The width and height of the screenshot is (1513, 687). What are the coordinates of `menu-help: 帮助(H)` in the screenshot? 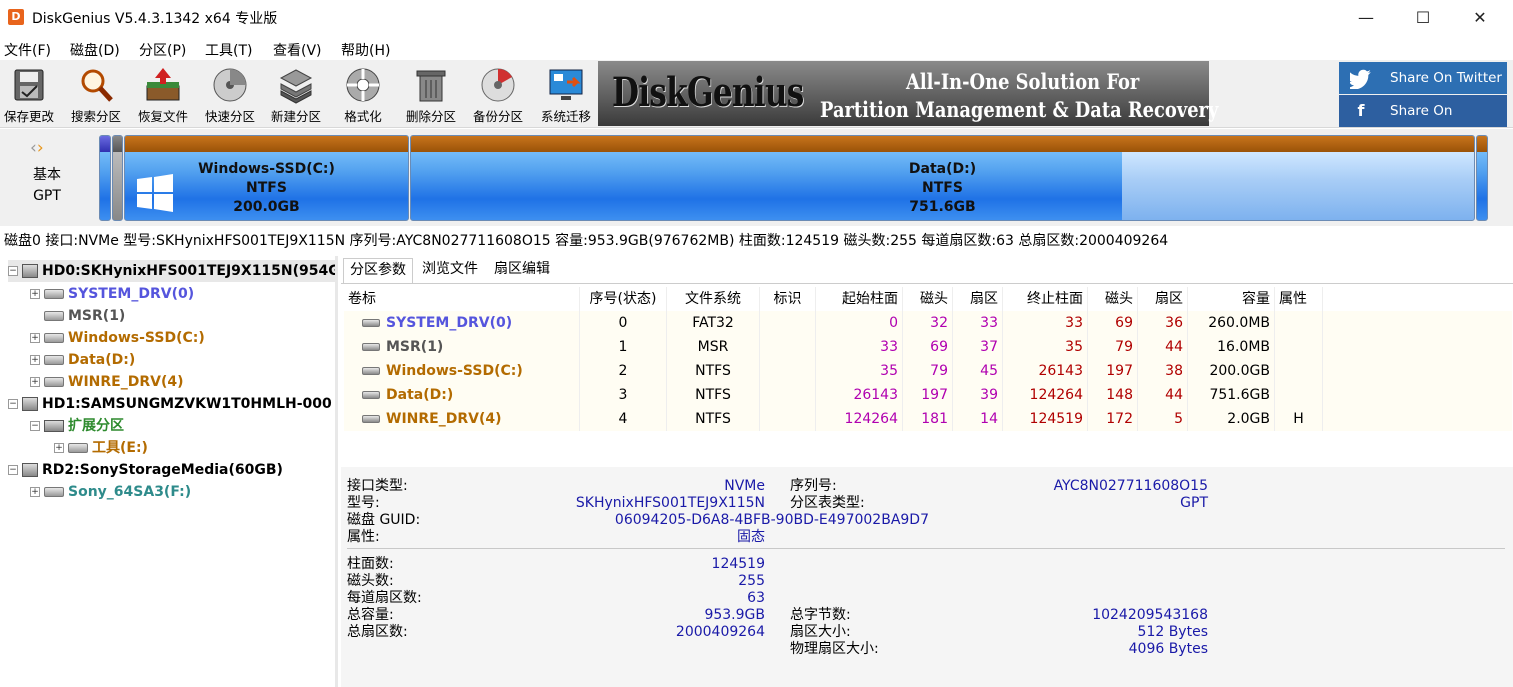 It's located at (365, 50).